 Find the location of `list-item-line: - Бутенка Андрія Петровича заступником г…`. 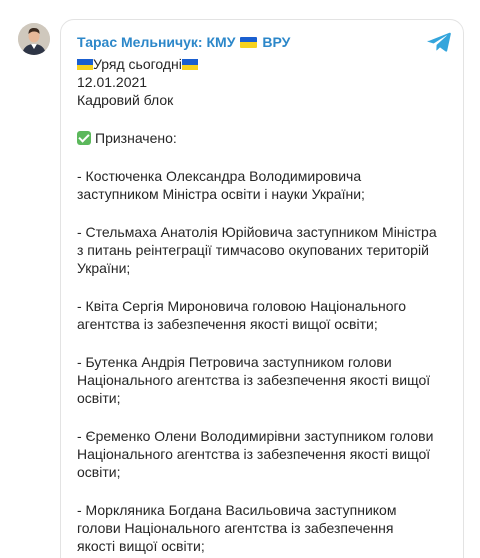

list-item-line: - Бутенка Андрія Петровича заступником г… is located at coordinates (234, 362).